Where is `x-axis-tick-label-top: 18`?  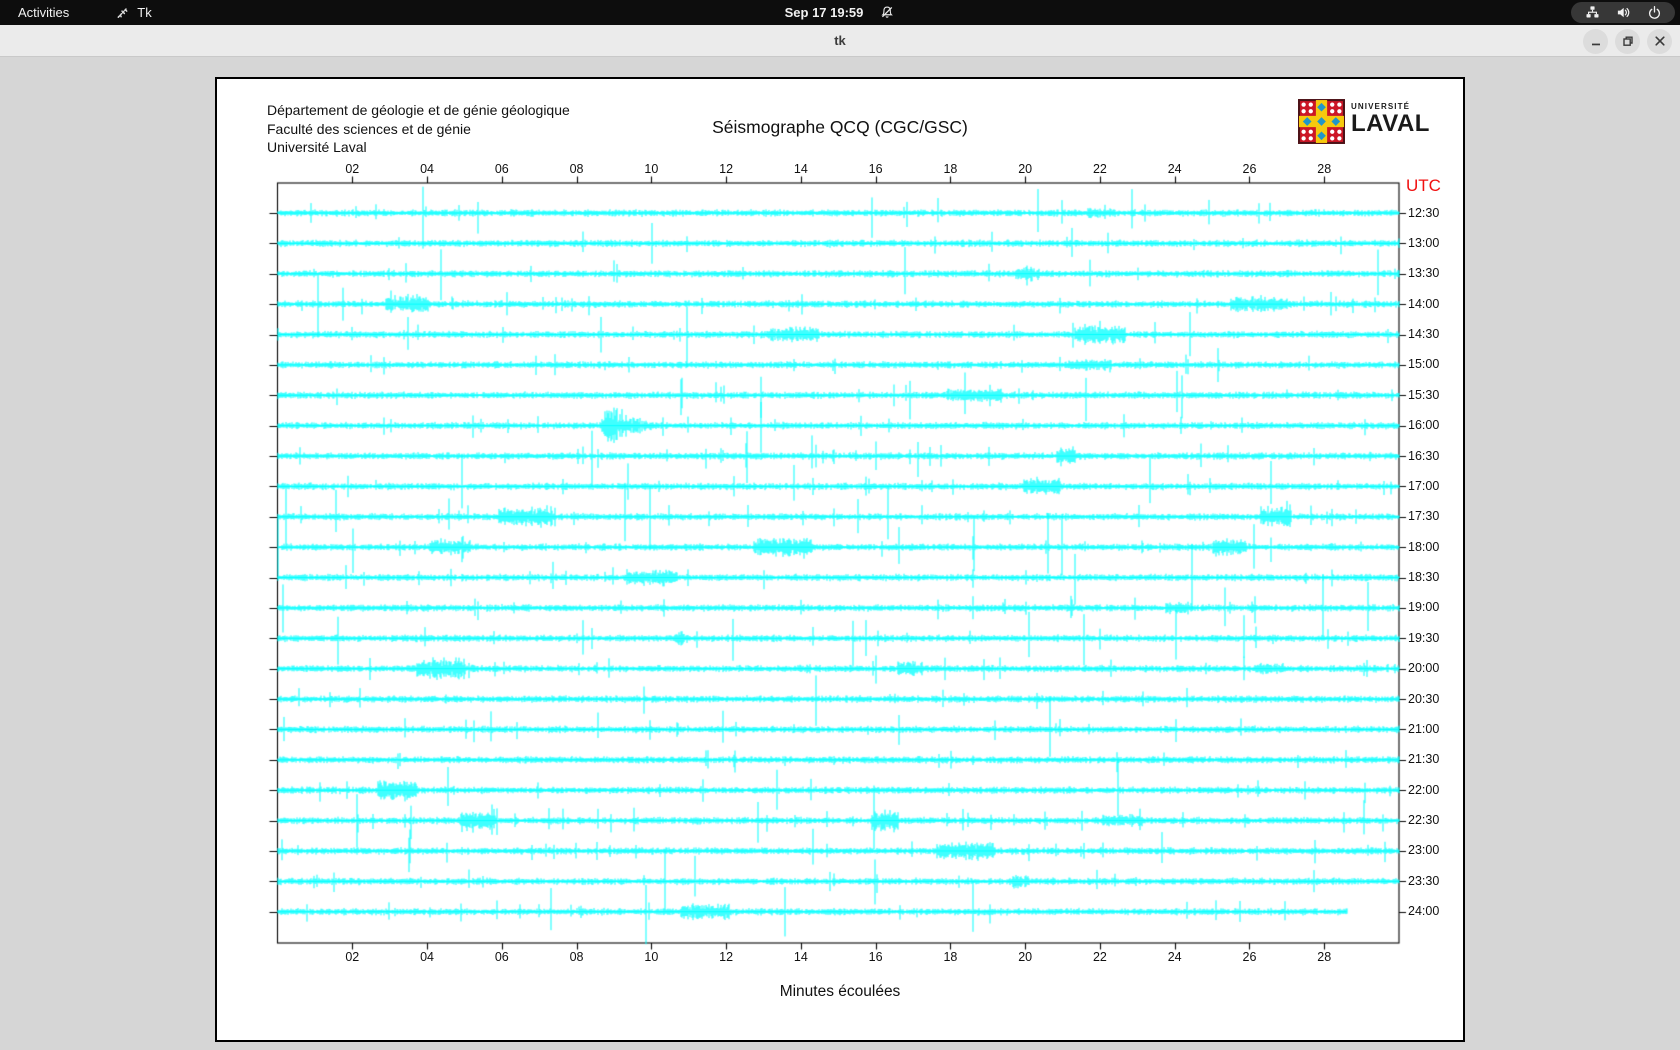 x-axis-tick-label-top: 18 is located at coordinates (950, 169).